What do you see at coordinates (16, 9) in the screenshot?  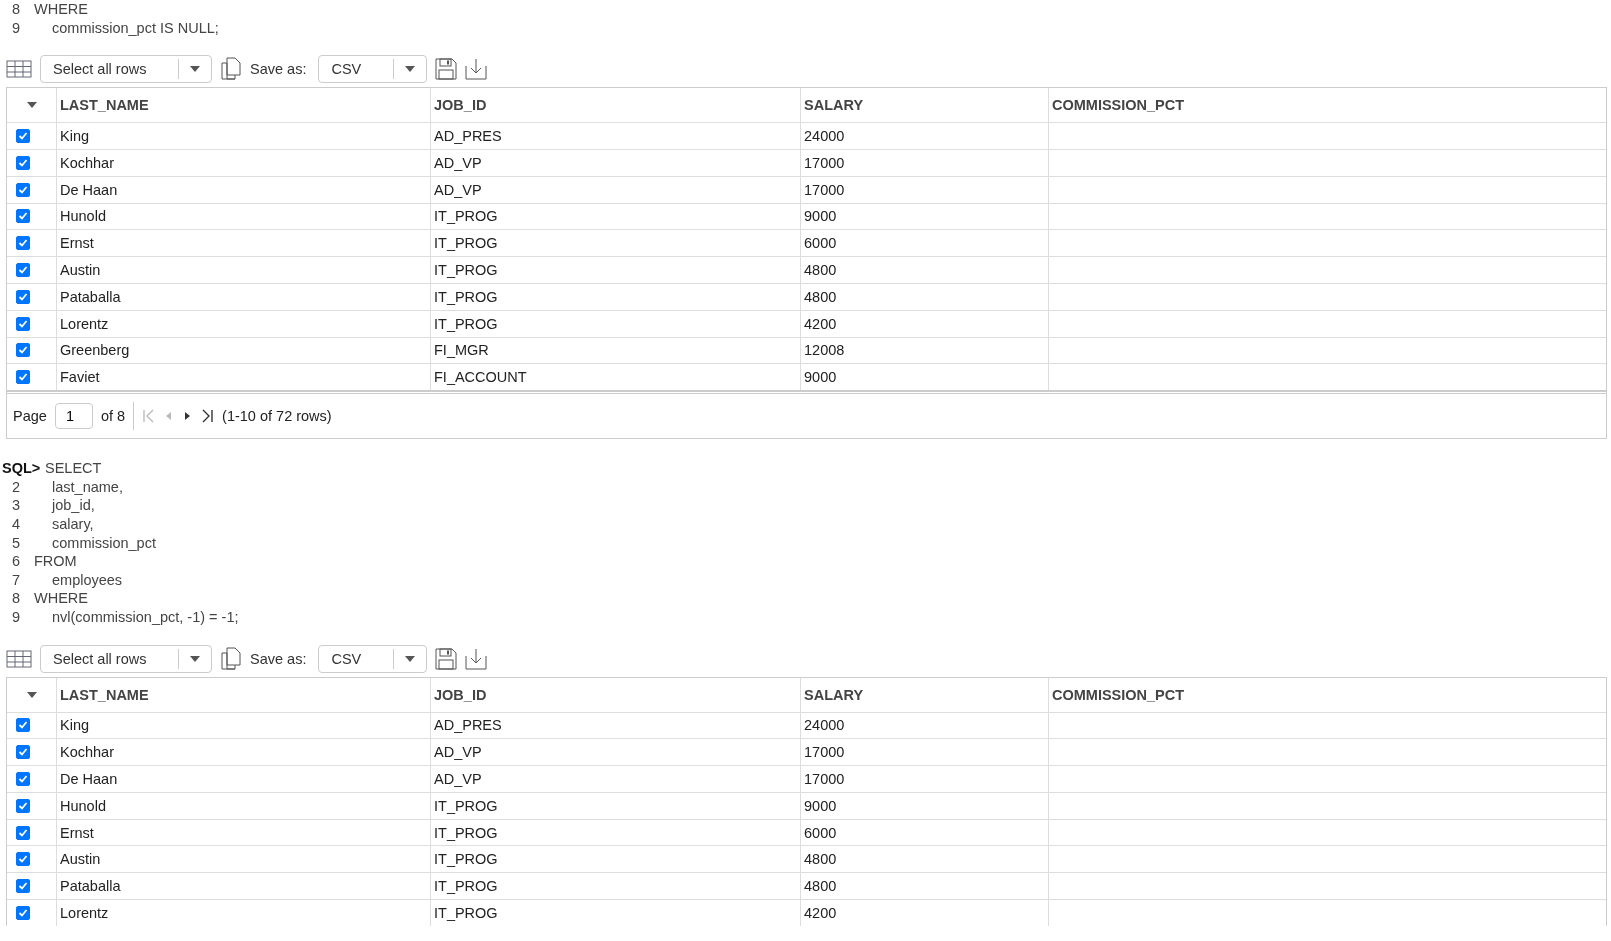 I see `line-number: 8` at bounding box center [16, 9].